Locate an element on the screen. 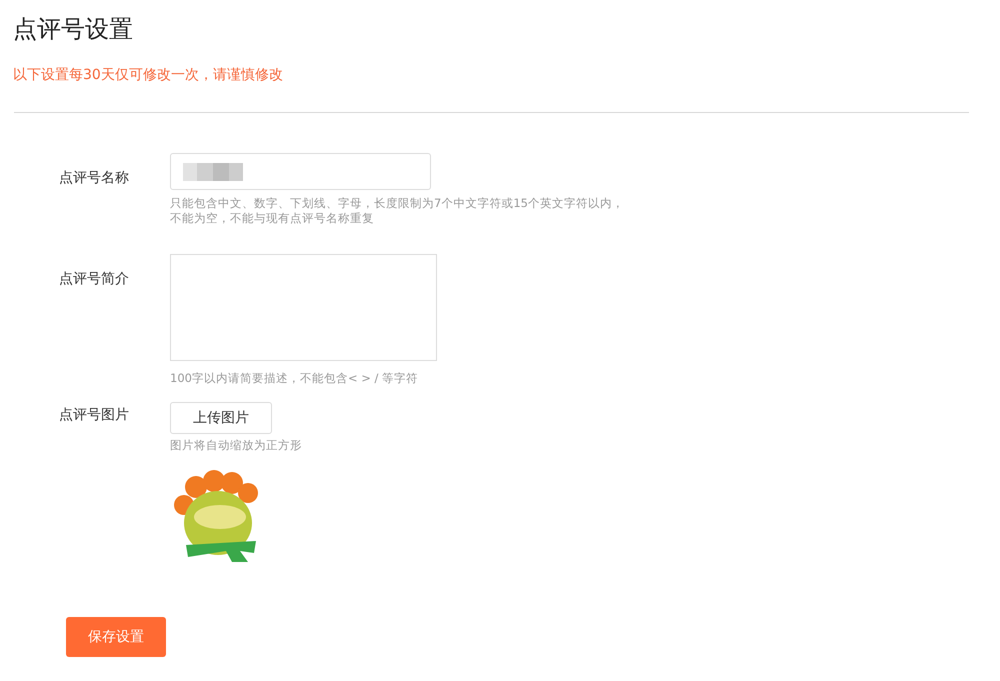 The image size is (1000, 681). field-label: 点评号名称 is located at coordinates (94, 178).